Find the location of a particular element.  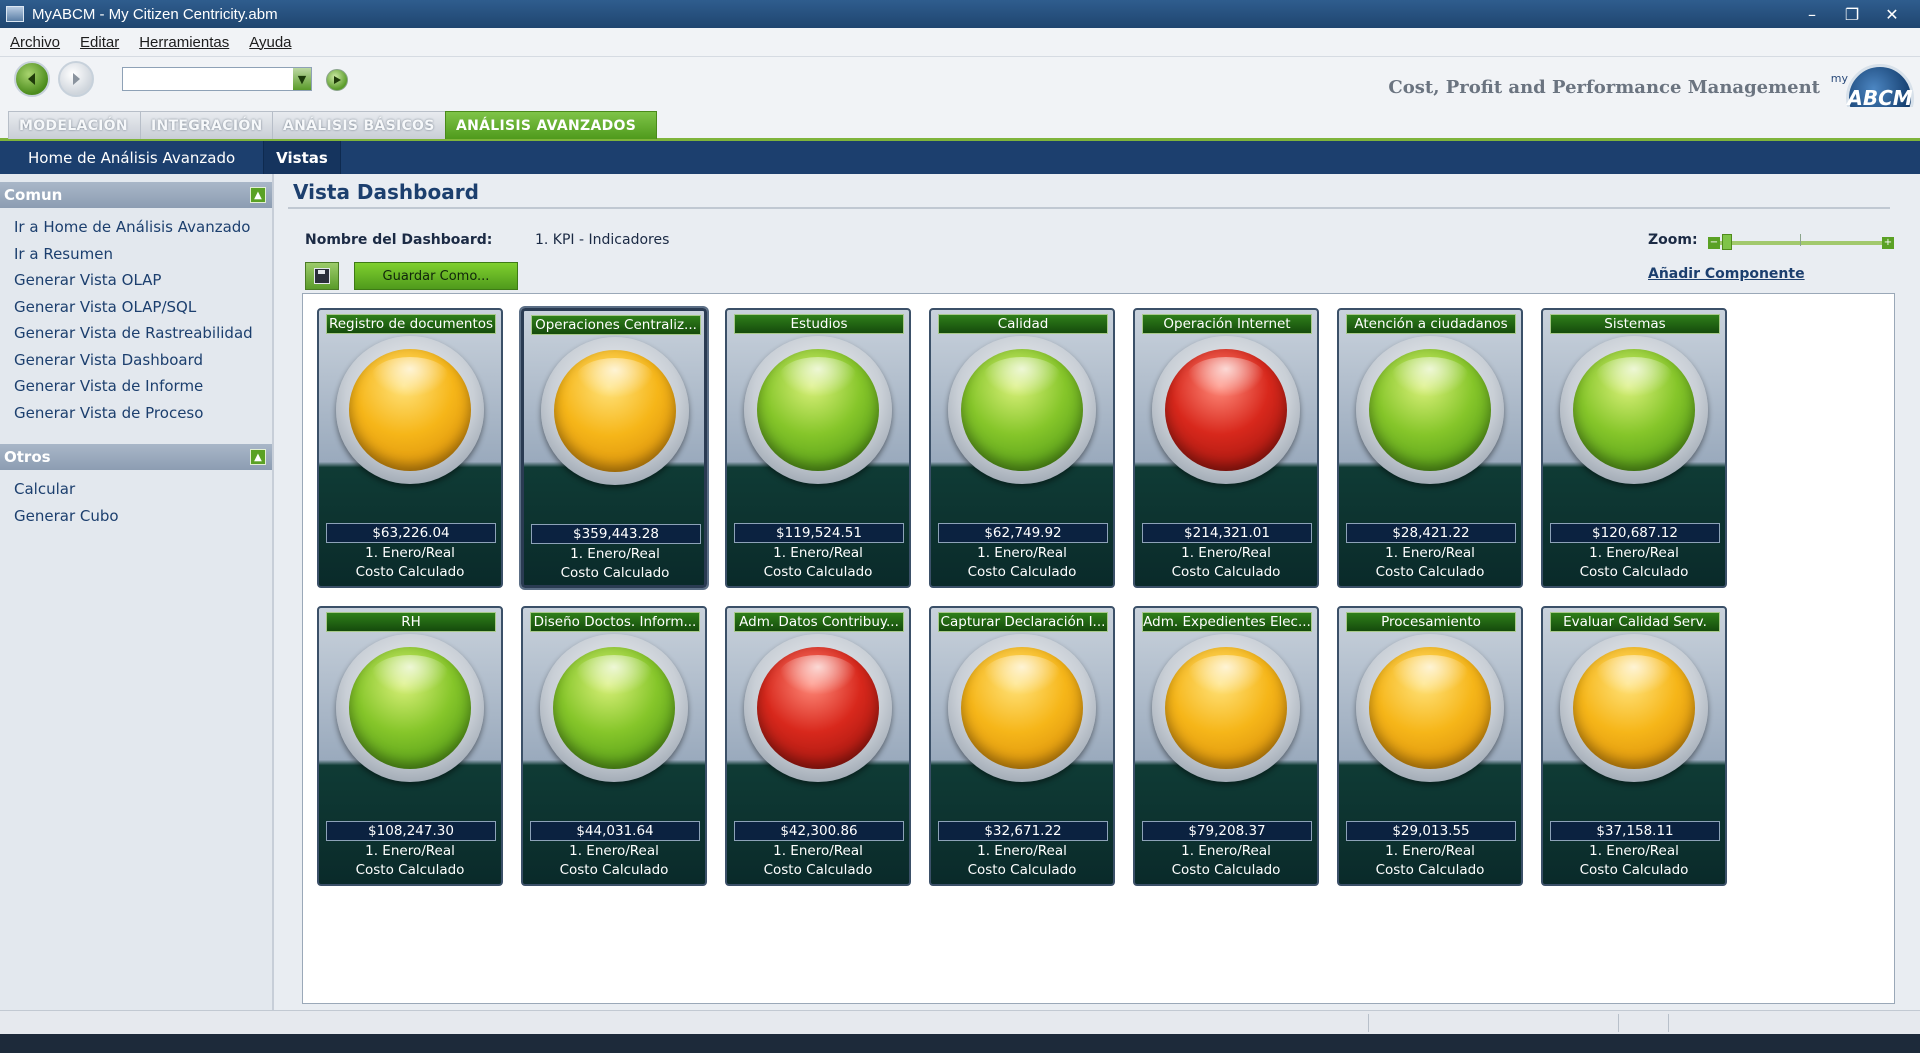

link-vista-olap-sql: Generar Vista OLAP/SQL is located at coordinates (143, 307).